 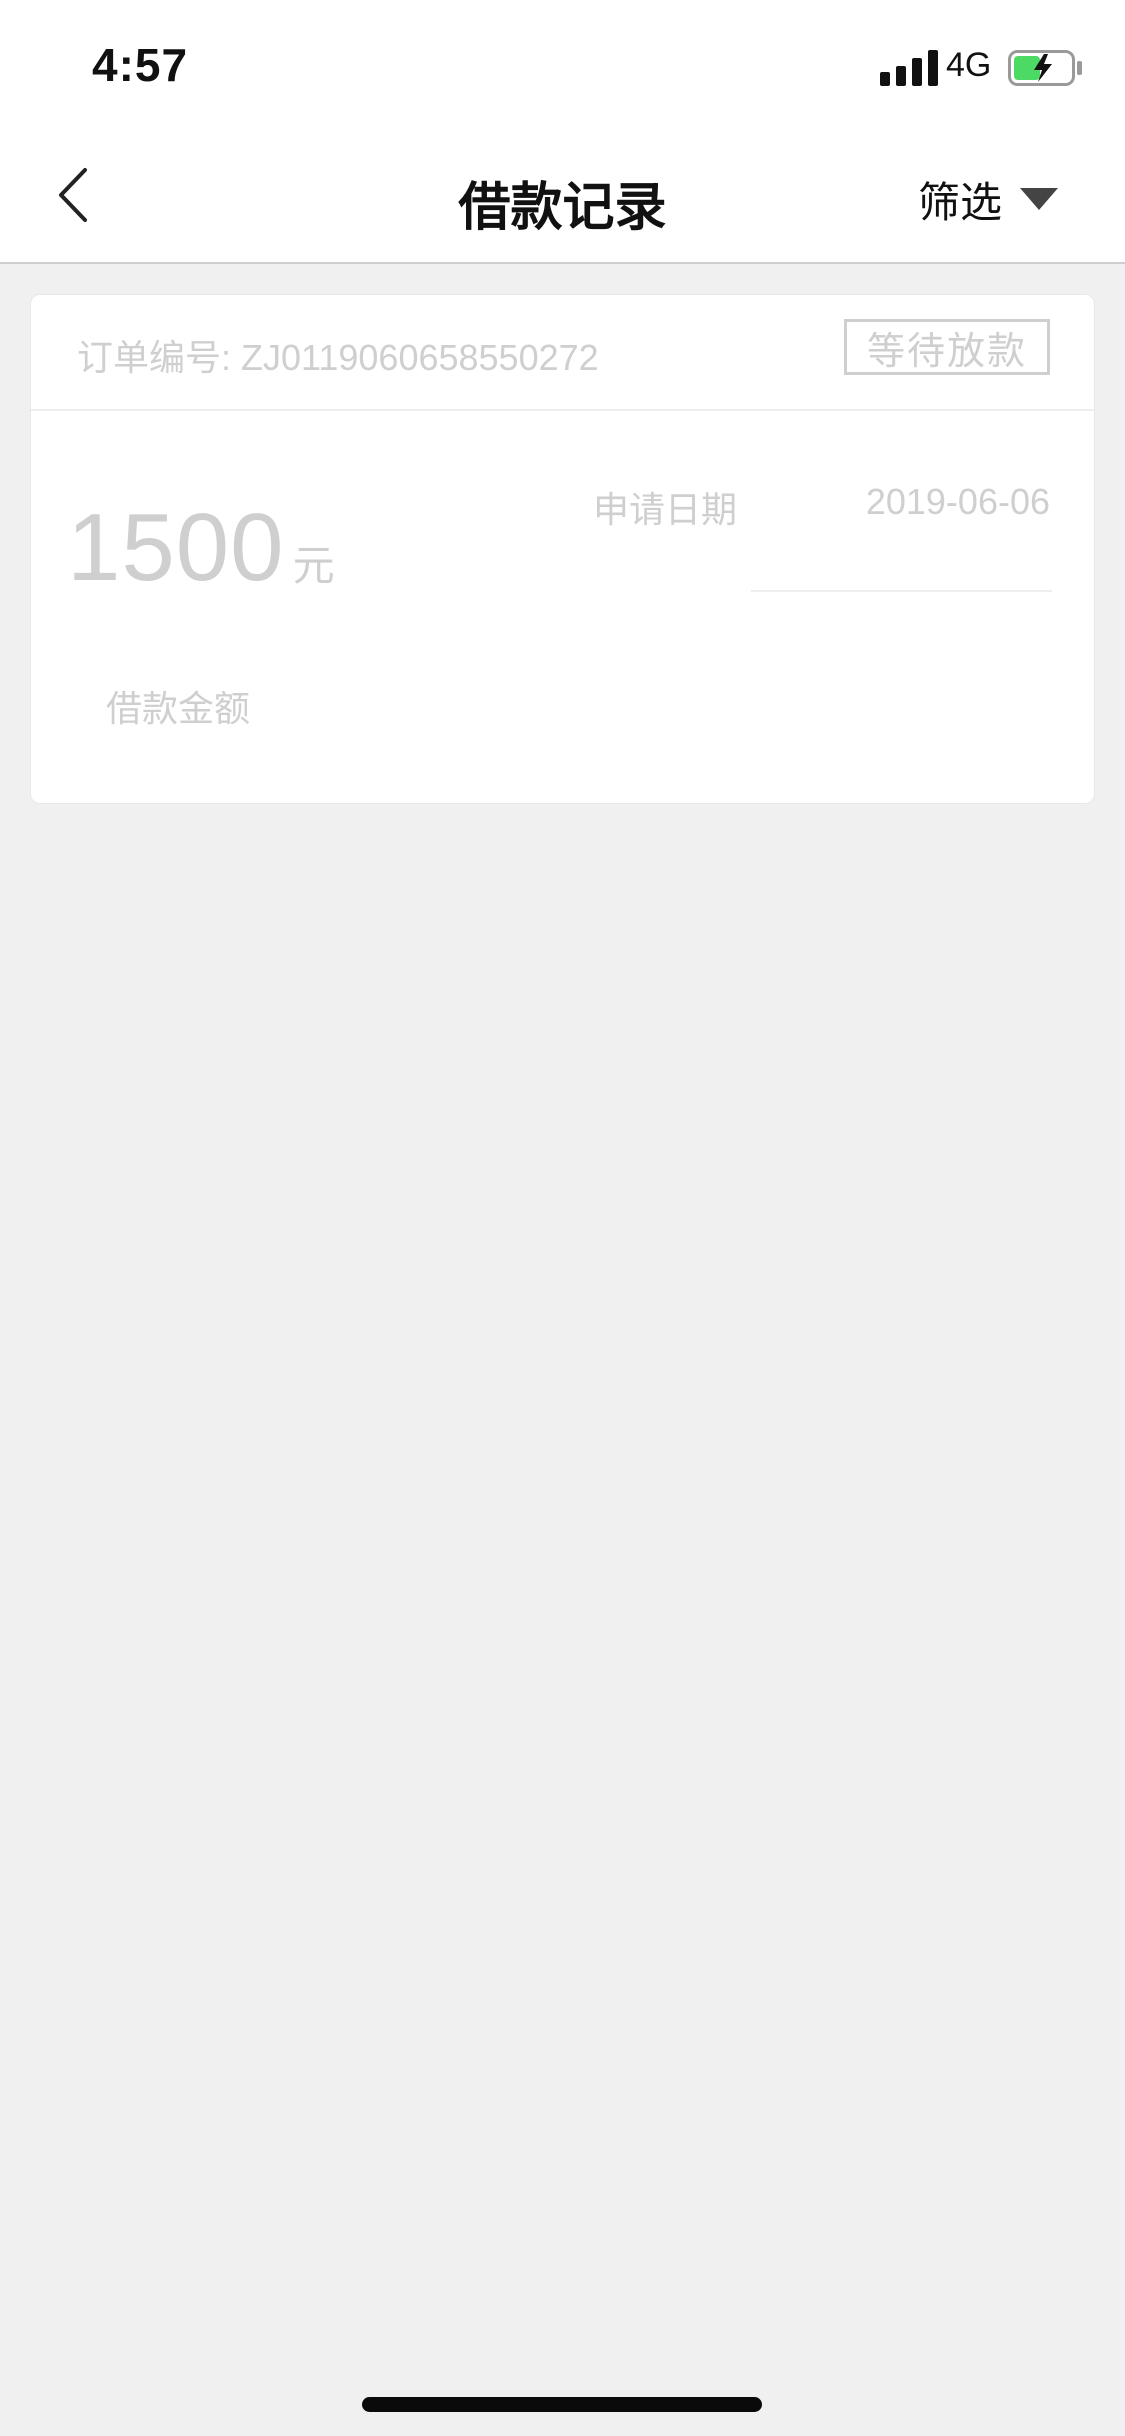 What do you see at coordinates (562, 199) in the screenshot?
I see `nav-bar: 借款记录 筛选` at bounding box center [562, 199].